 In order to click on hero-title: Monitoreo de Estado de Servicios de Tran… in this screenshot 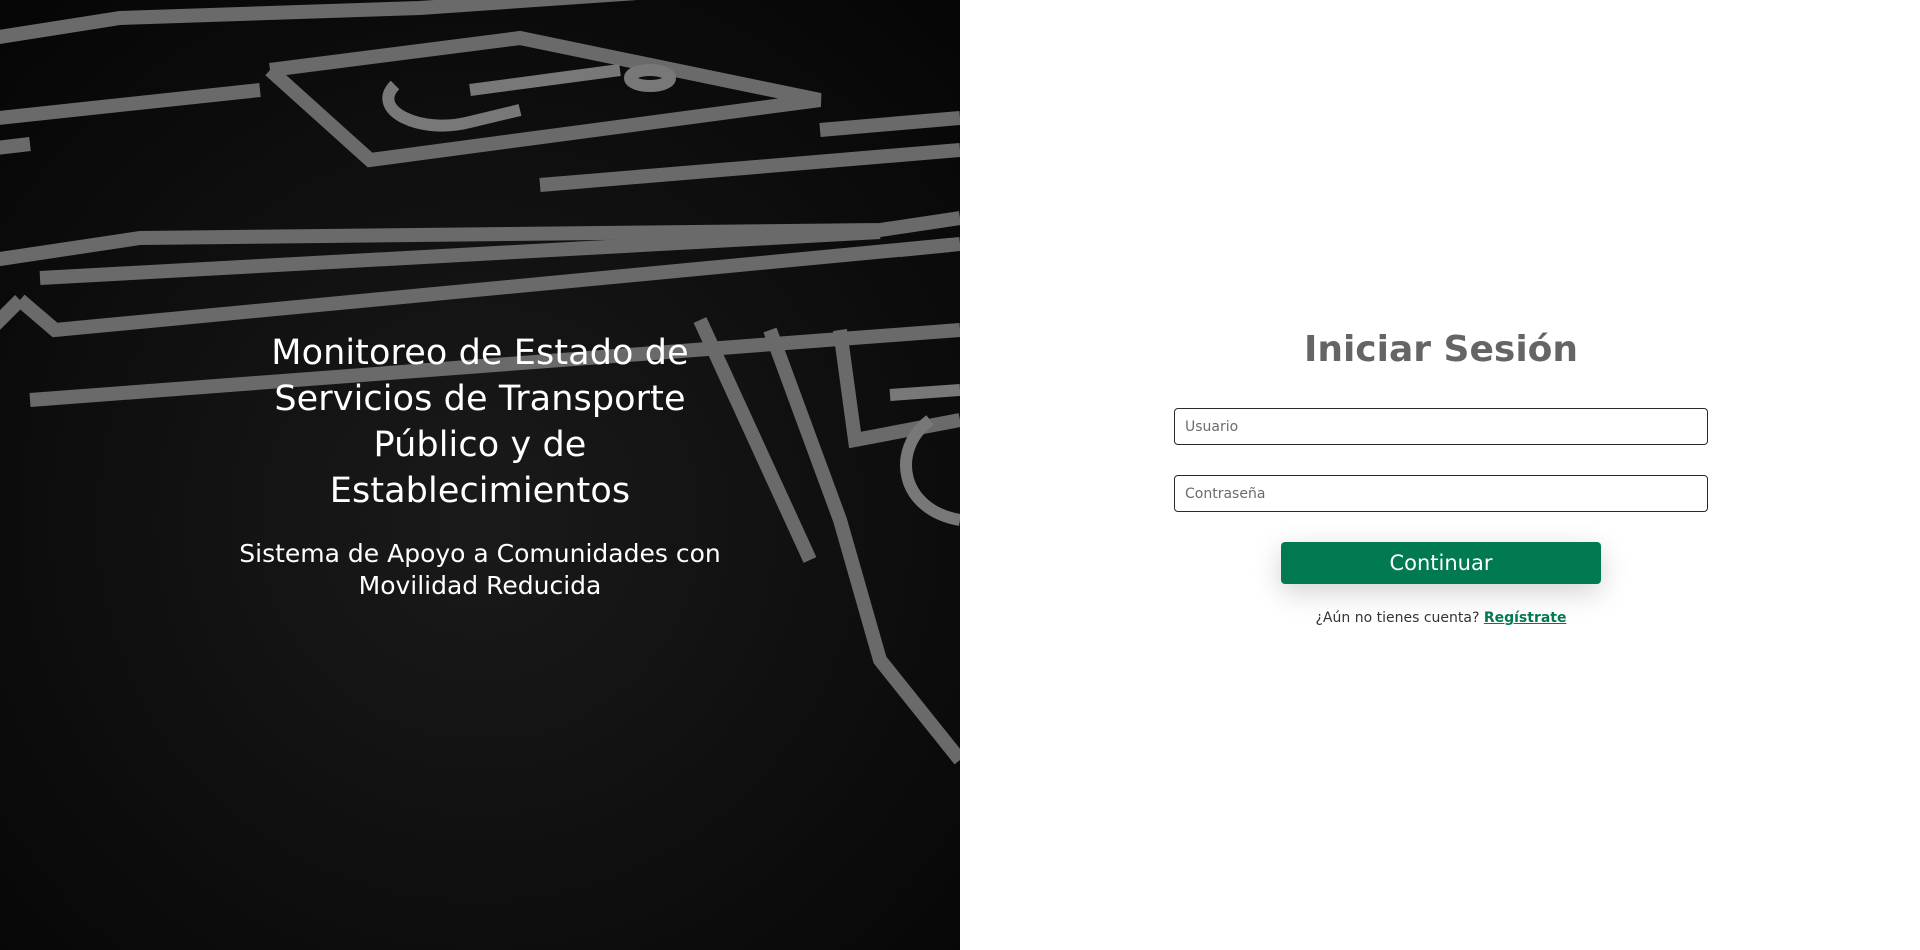, I will do `click(480, 422)`.